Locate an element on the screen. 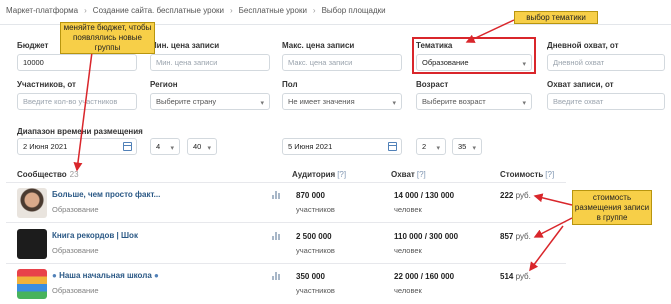 The width and height of the screenshot is (671, 304). hour-from-value: 4 is located at coordinates (158, 146).